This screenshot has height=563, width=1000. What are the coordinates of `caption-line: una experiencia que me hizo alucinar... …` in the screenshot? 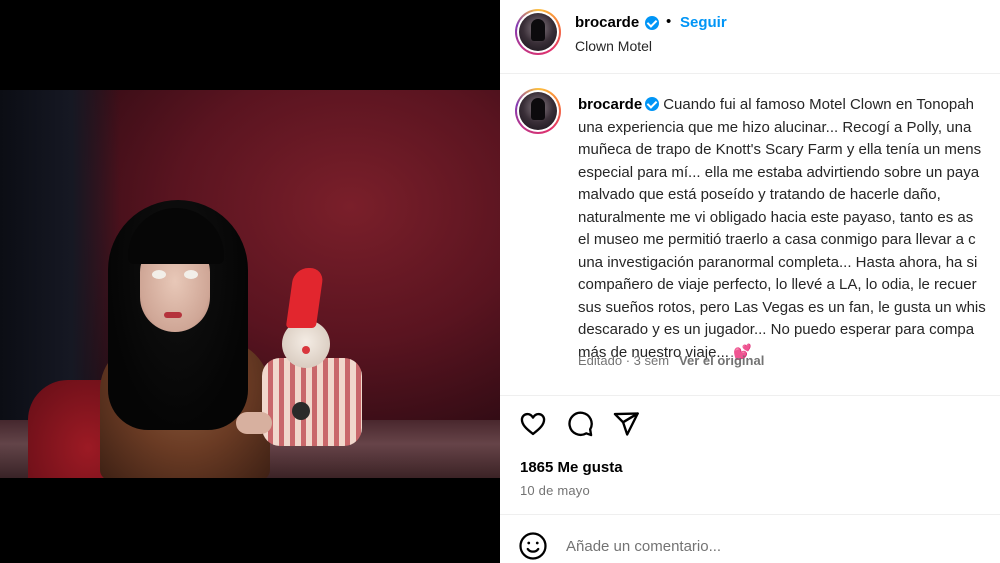 It's located at (775, 127).